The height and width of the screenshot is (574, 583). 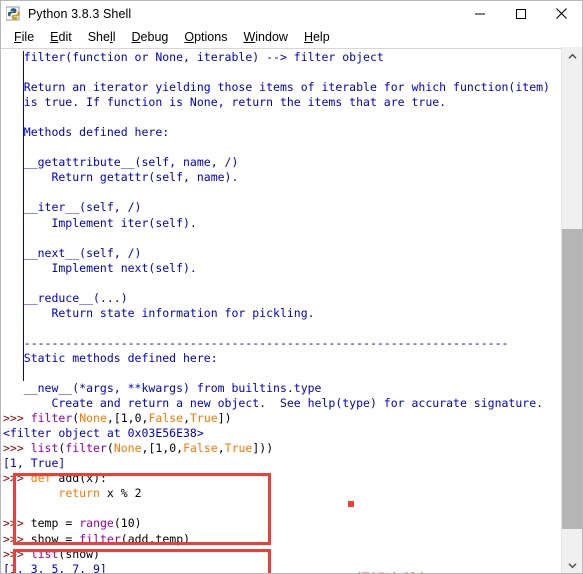 I want to click on vertical-scrollbar, so click(x=571, y=310).